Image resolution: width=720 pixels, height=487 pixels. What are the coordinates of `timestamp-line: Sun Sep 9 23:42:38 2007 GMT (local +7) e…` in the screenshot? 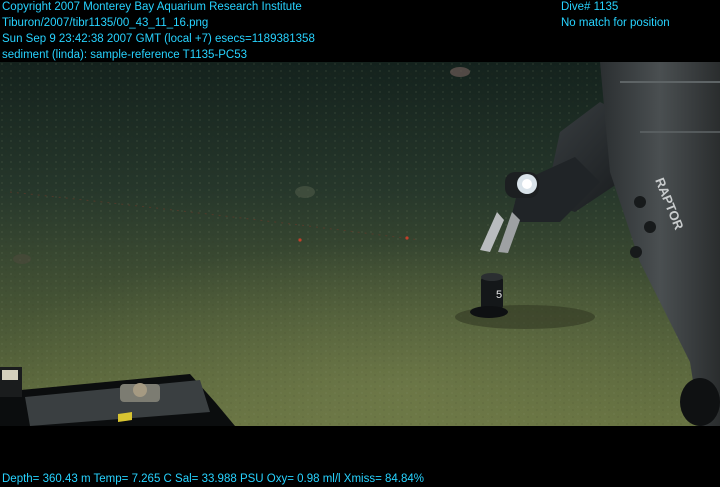 It's located at (158, 39).